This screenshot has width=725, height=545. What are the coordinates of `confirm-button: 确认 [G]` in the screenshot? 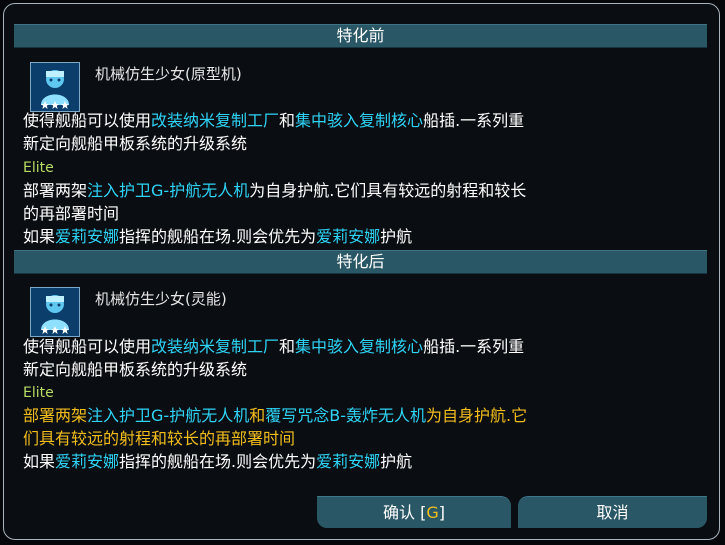 It's located at (414, 512).